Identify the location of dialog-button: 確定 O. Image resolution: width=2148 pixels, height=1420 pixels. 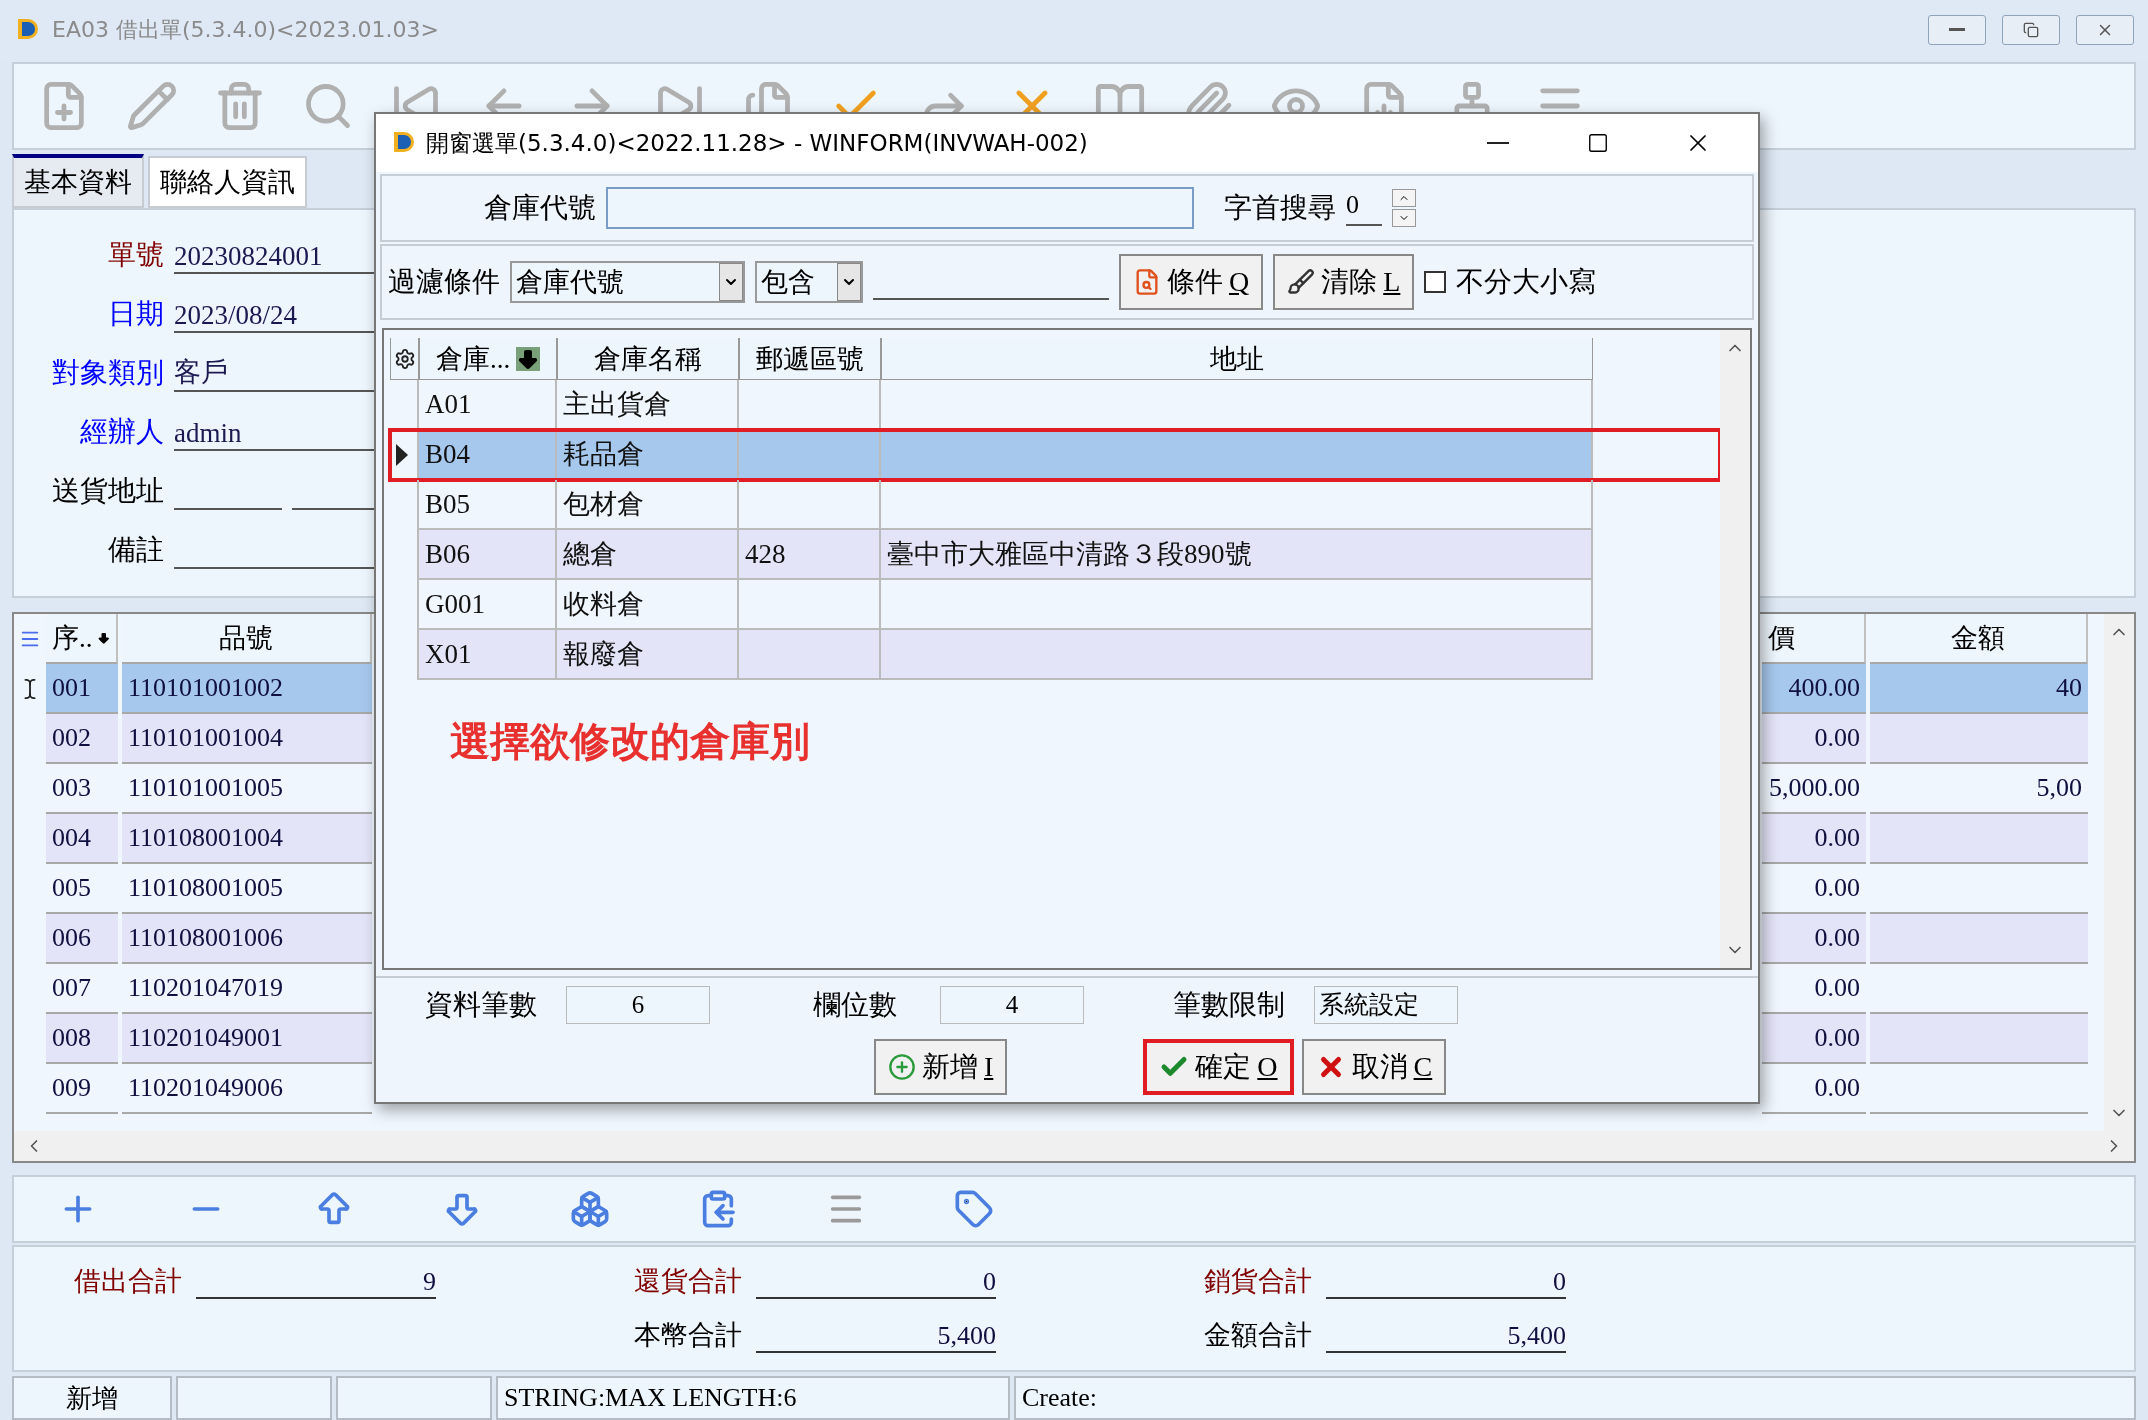
(1218, 1066).